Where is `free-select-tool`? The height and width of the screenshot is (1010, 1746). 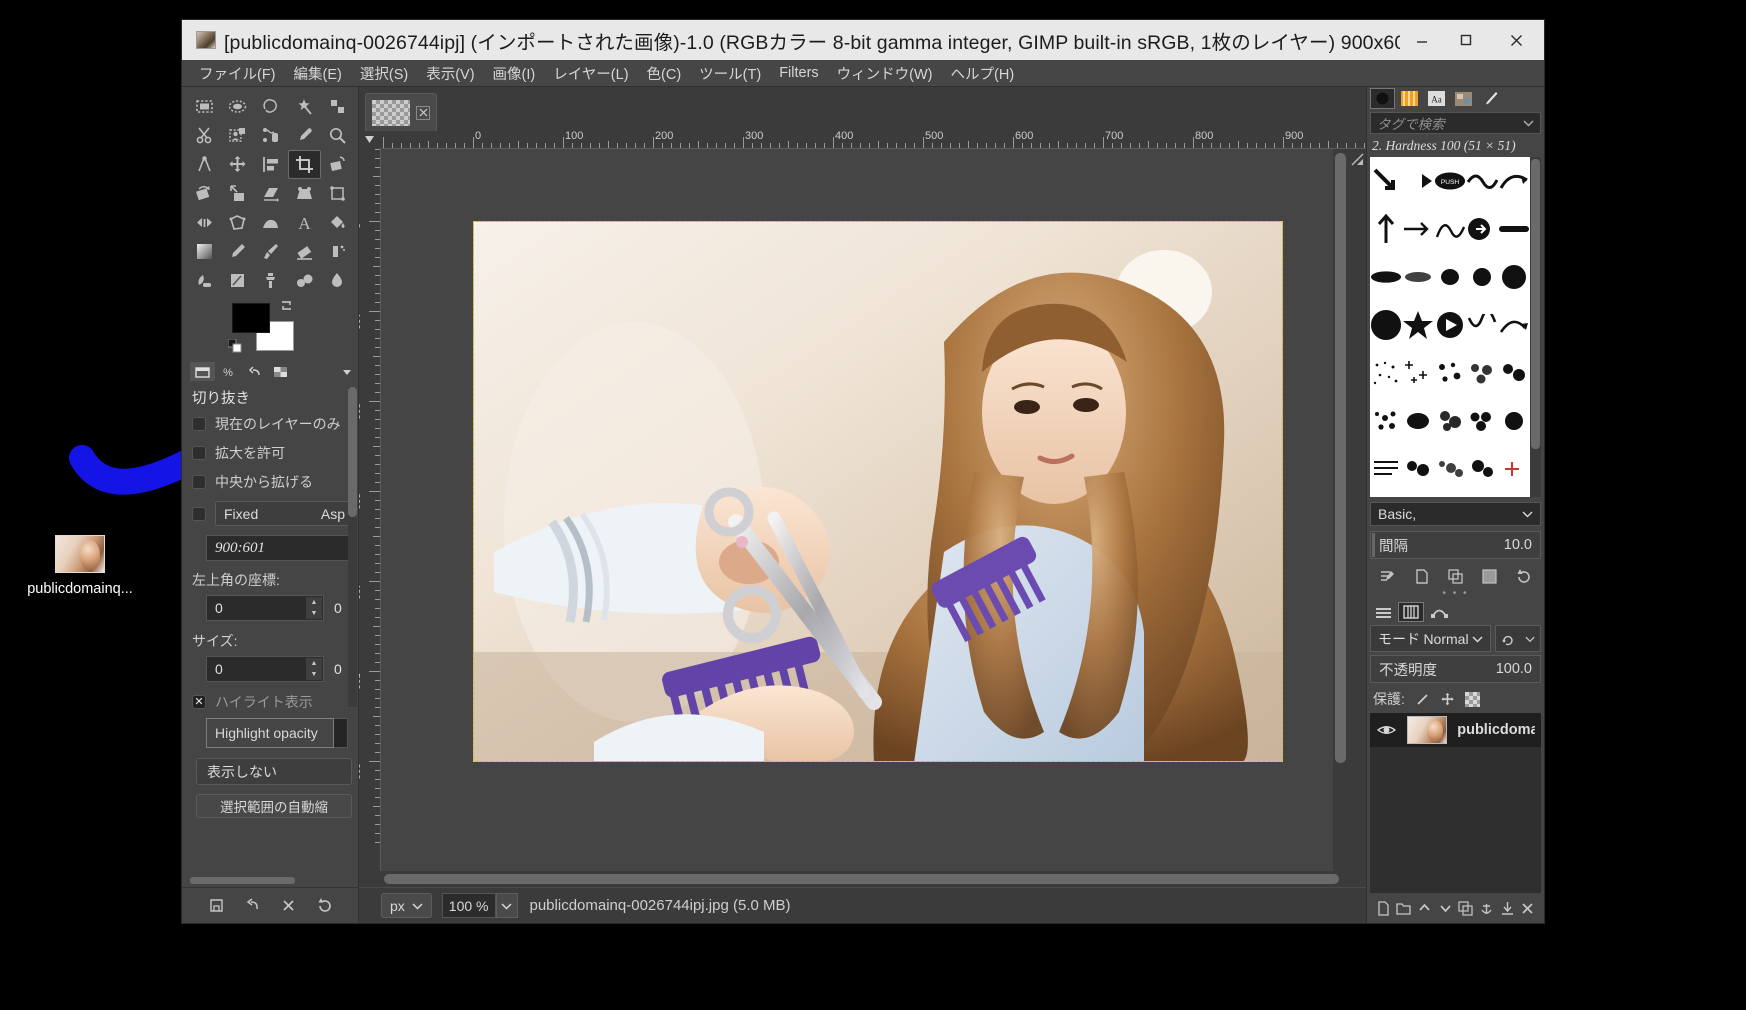 free-select-tool is located at coordinates (270, 106).